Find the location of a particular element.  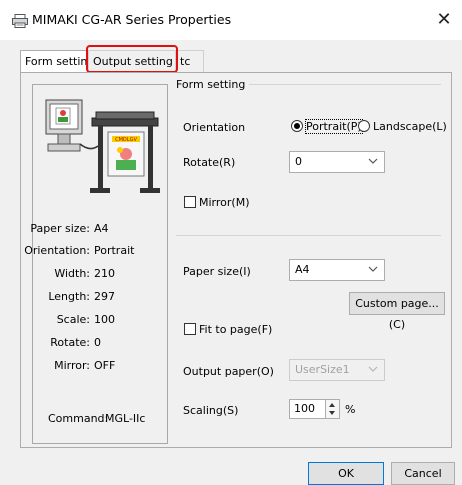

rotate-select: 0 is located at coordinates (337, 162).